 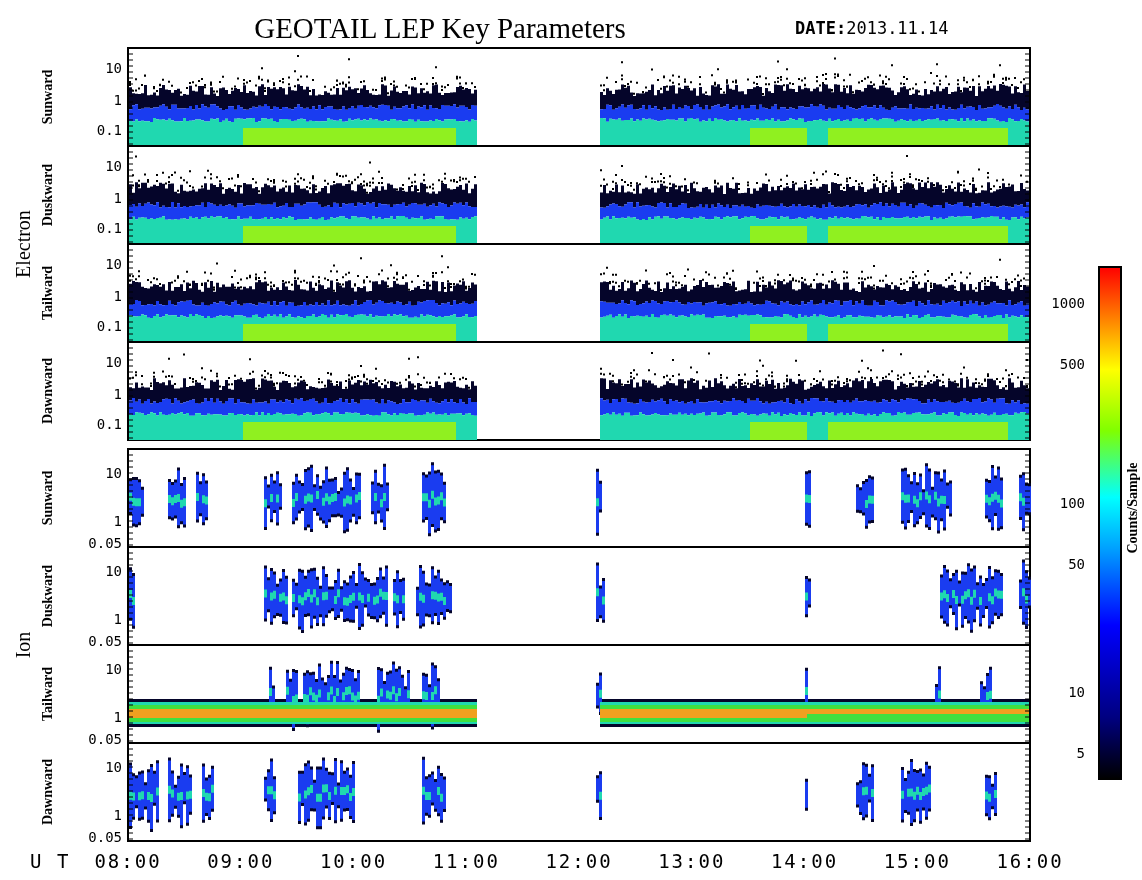 What do you see at coordinates (1068, 302) in the screenshot?
I see `tick-label: 1000` at bounding box center [1068, 302].